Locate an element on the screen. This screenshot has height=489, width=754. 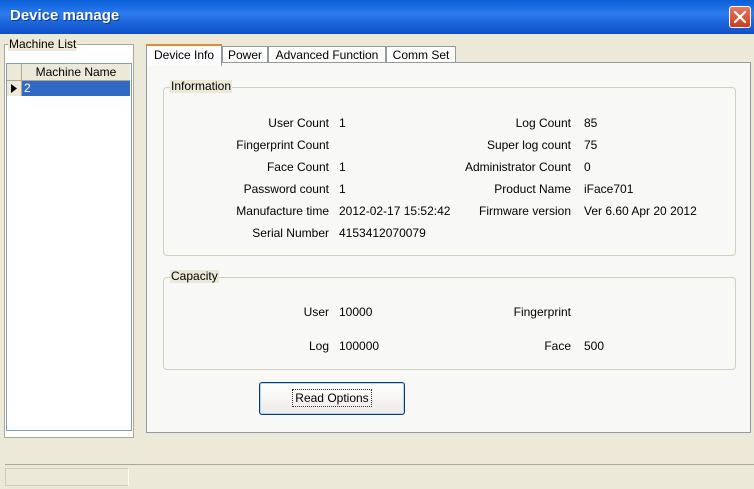
column-header-machine-name: Machine Name is located at coordinates (76, 72).